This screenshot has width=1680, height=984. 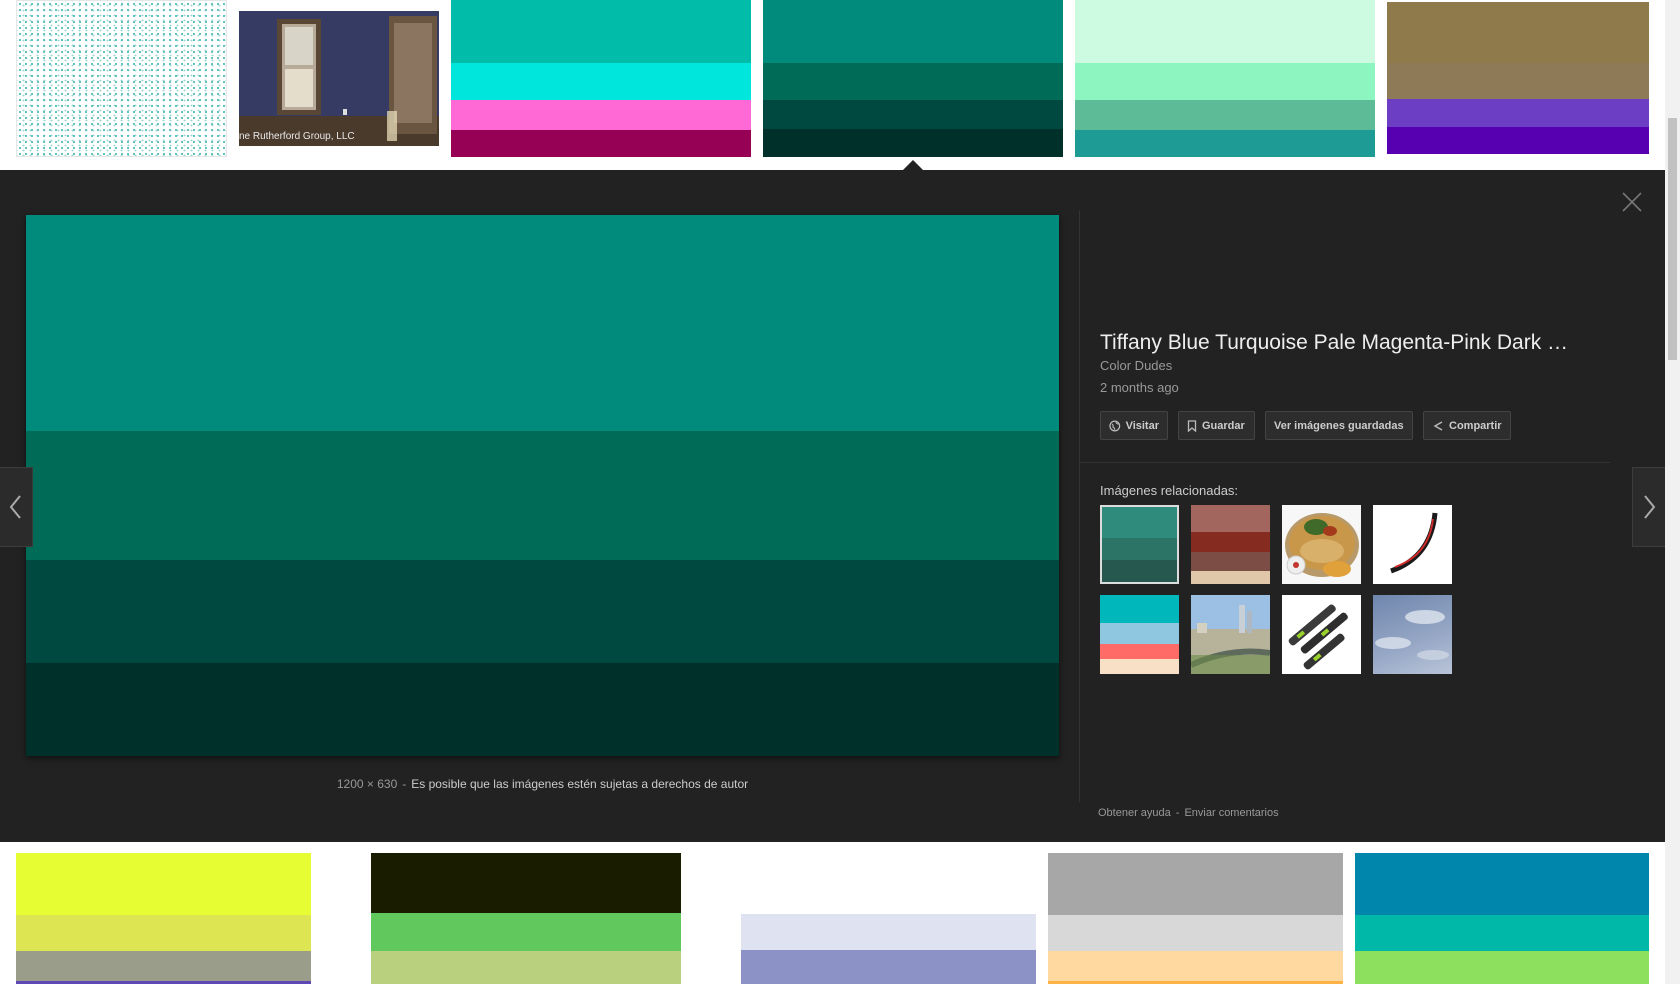 What do you see at coordinates (1136, 365) in the screenshot?
I see `result-source: Color Dudes` at bounding box center [1136, 365].